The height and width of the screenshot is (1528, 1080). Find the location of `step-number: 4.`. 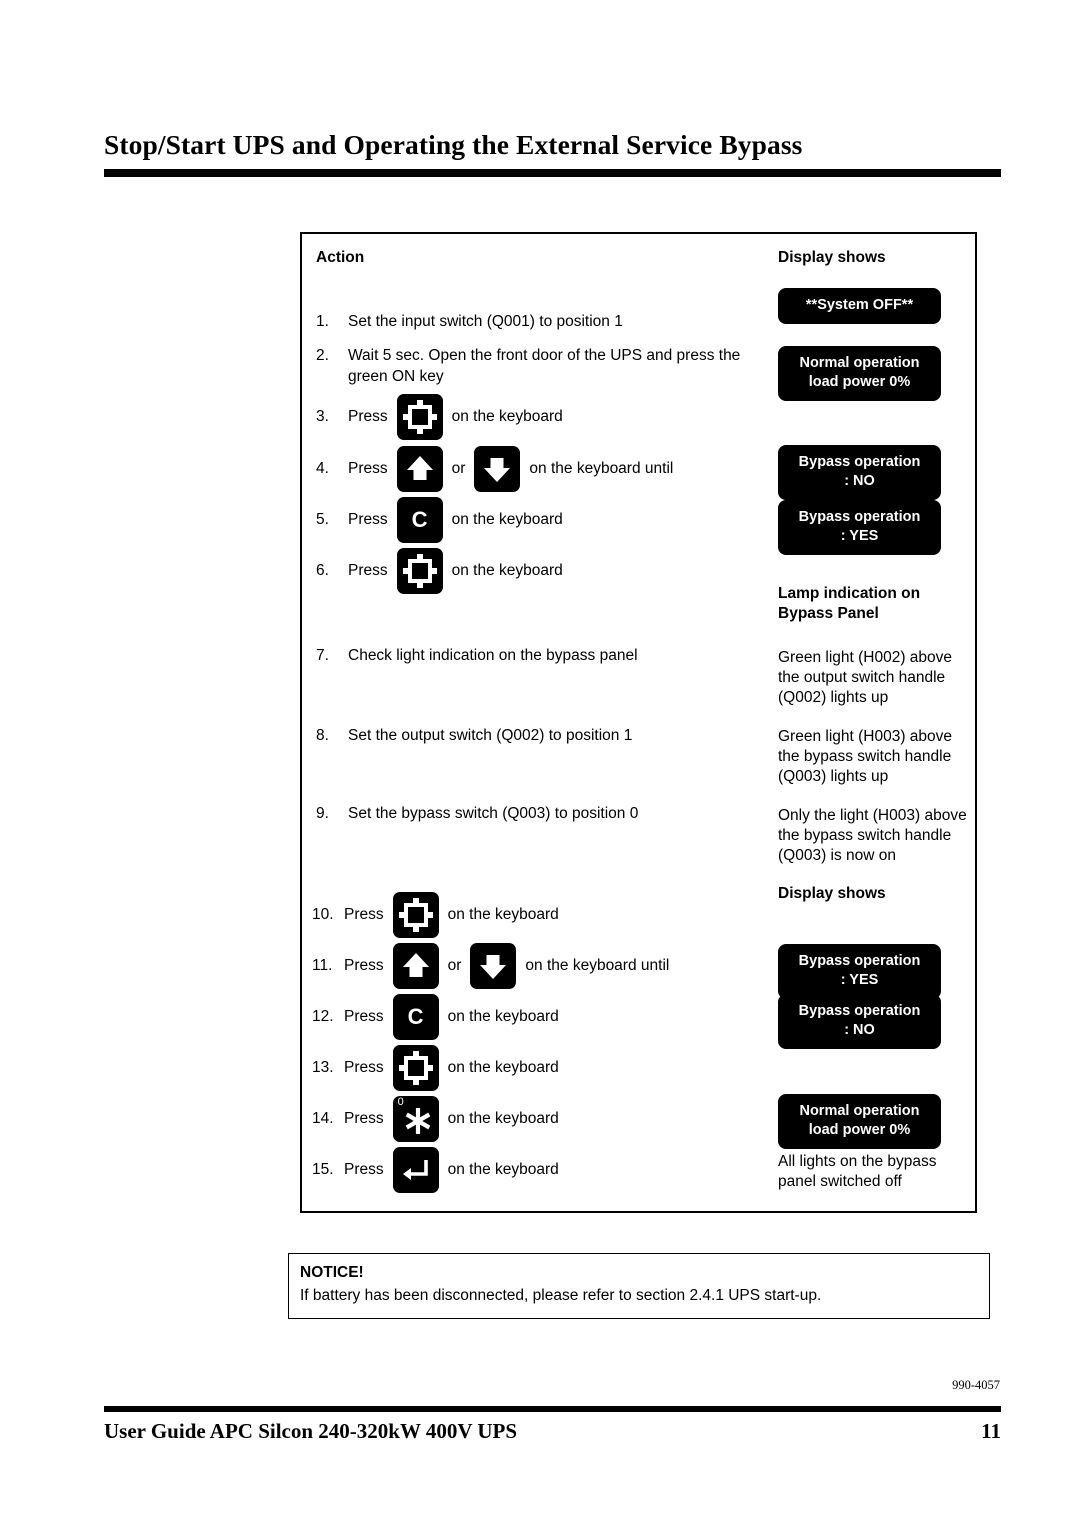

step-number: 4. is located at coordinates (322, 468).